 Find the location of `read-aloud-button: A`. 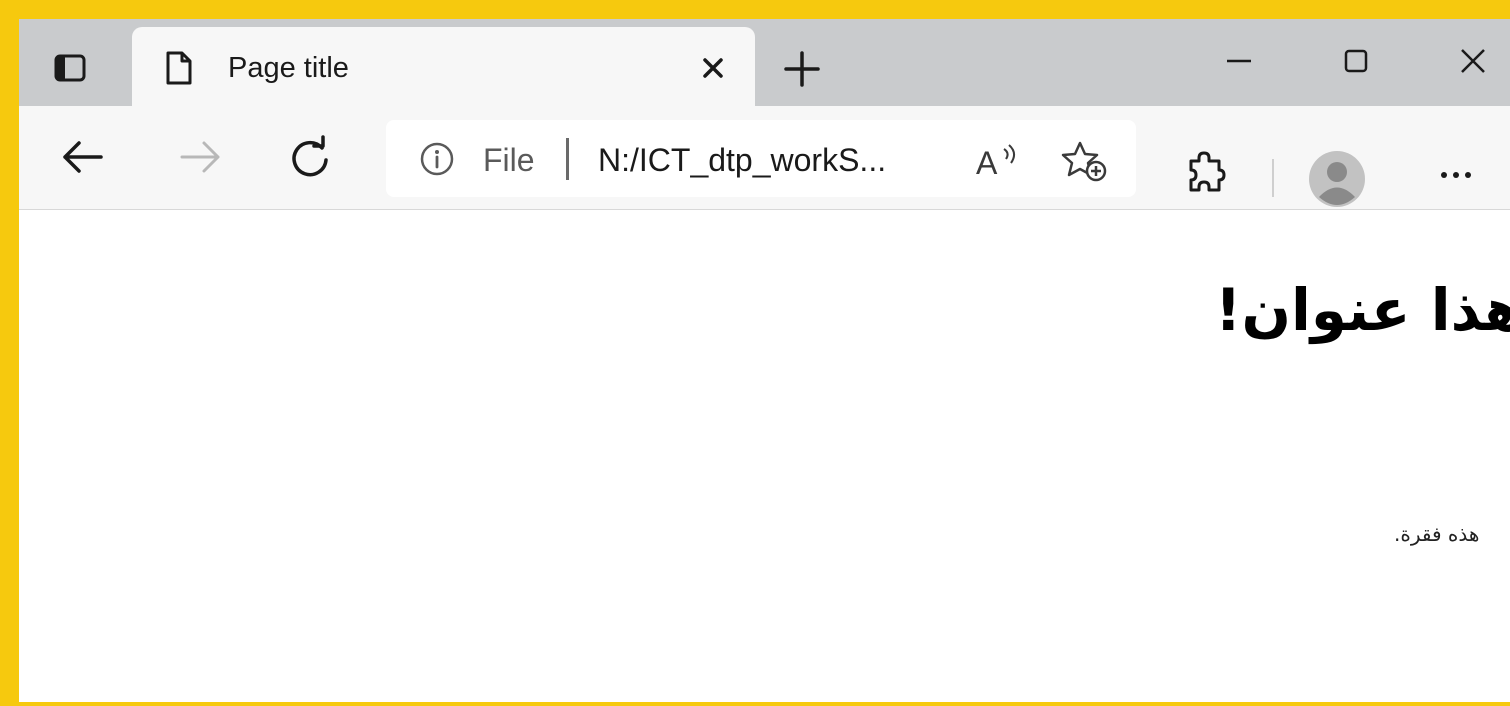

read-aloud-button: A is located at coordinates (998, 161).